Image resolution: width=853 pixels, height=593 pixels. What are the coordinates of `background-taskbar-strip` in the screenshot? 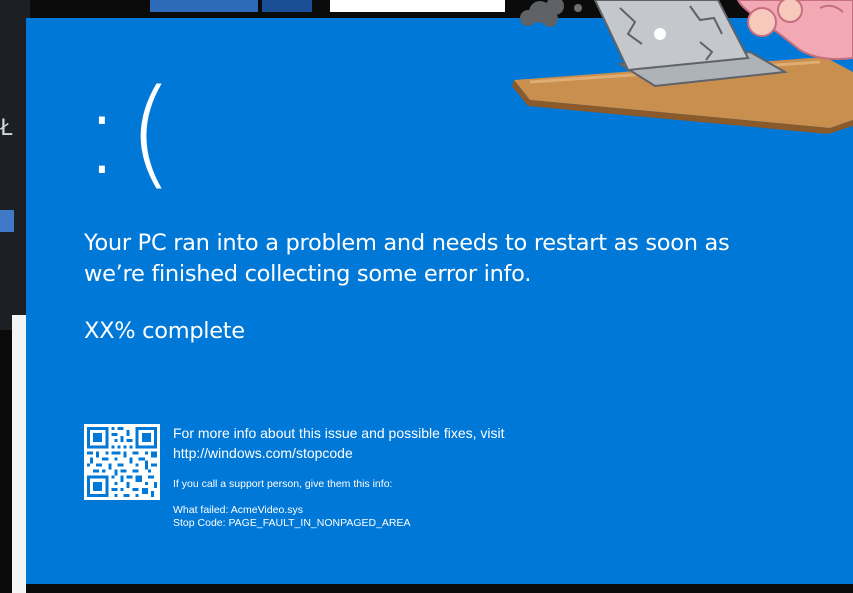 It's located at (7, 221).